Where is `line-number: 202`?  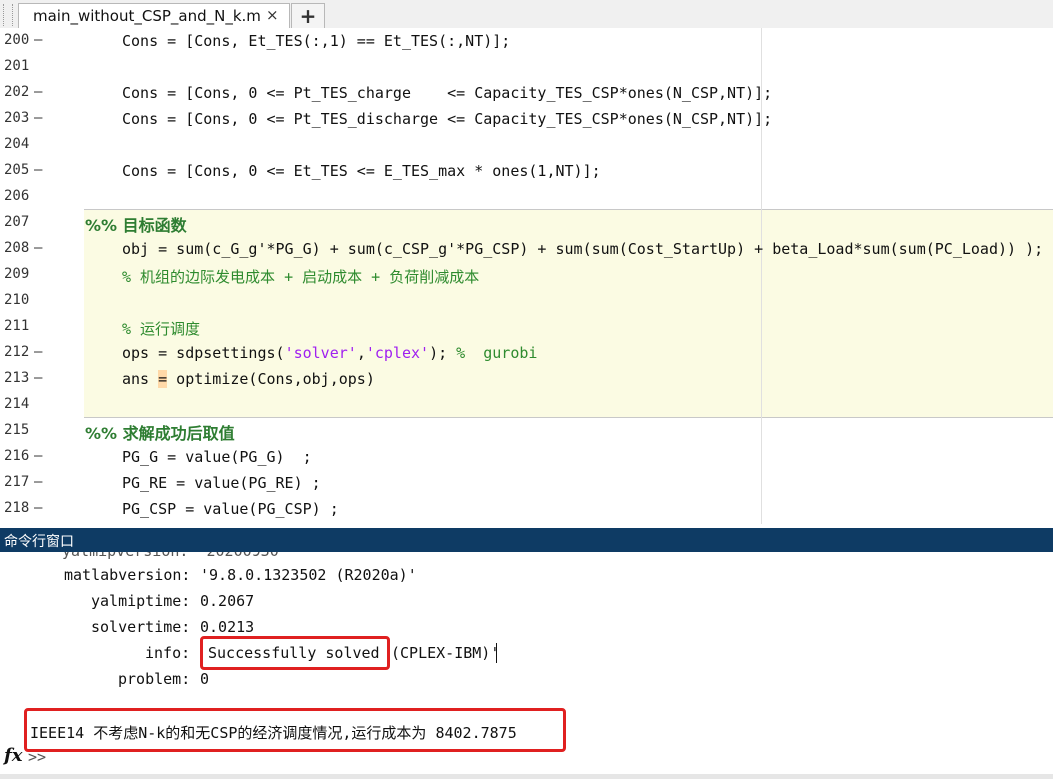
line-number: 202 is located at coordinates (17, 92).